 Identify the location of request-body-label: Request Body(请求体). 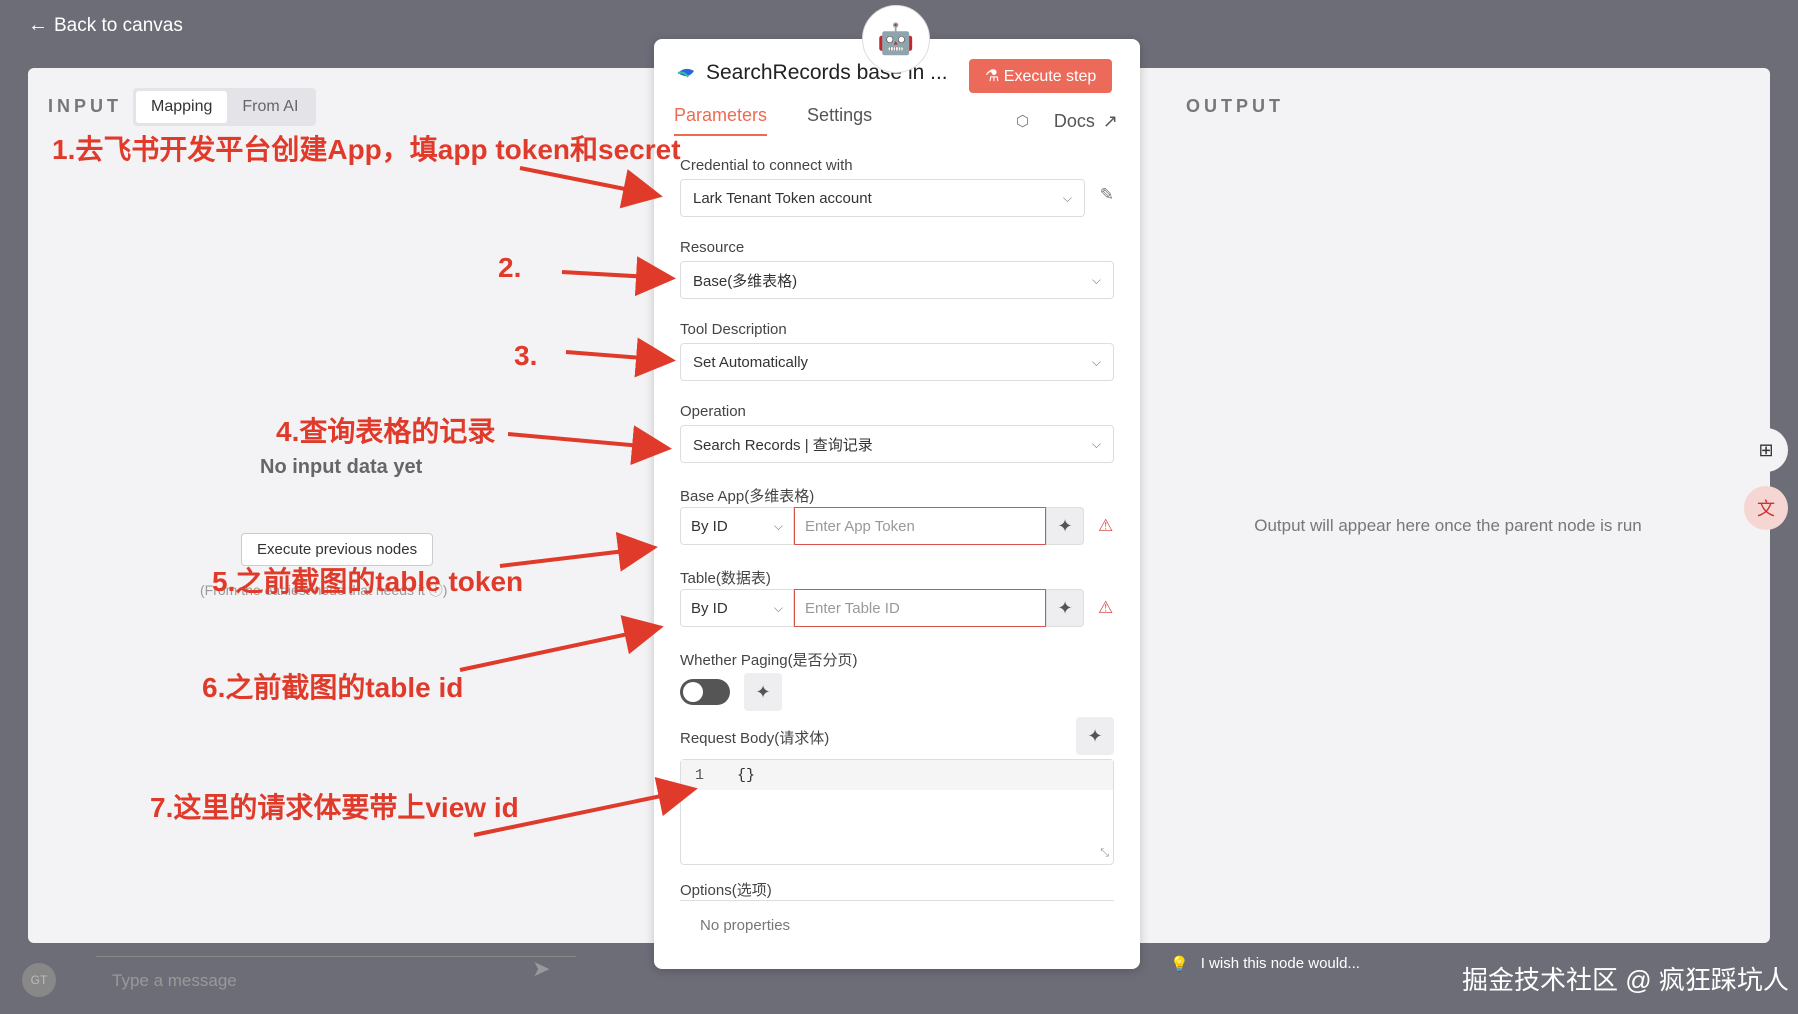
(755, 738).